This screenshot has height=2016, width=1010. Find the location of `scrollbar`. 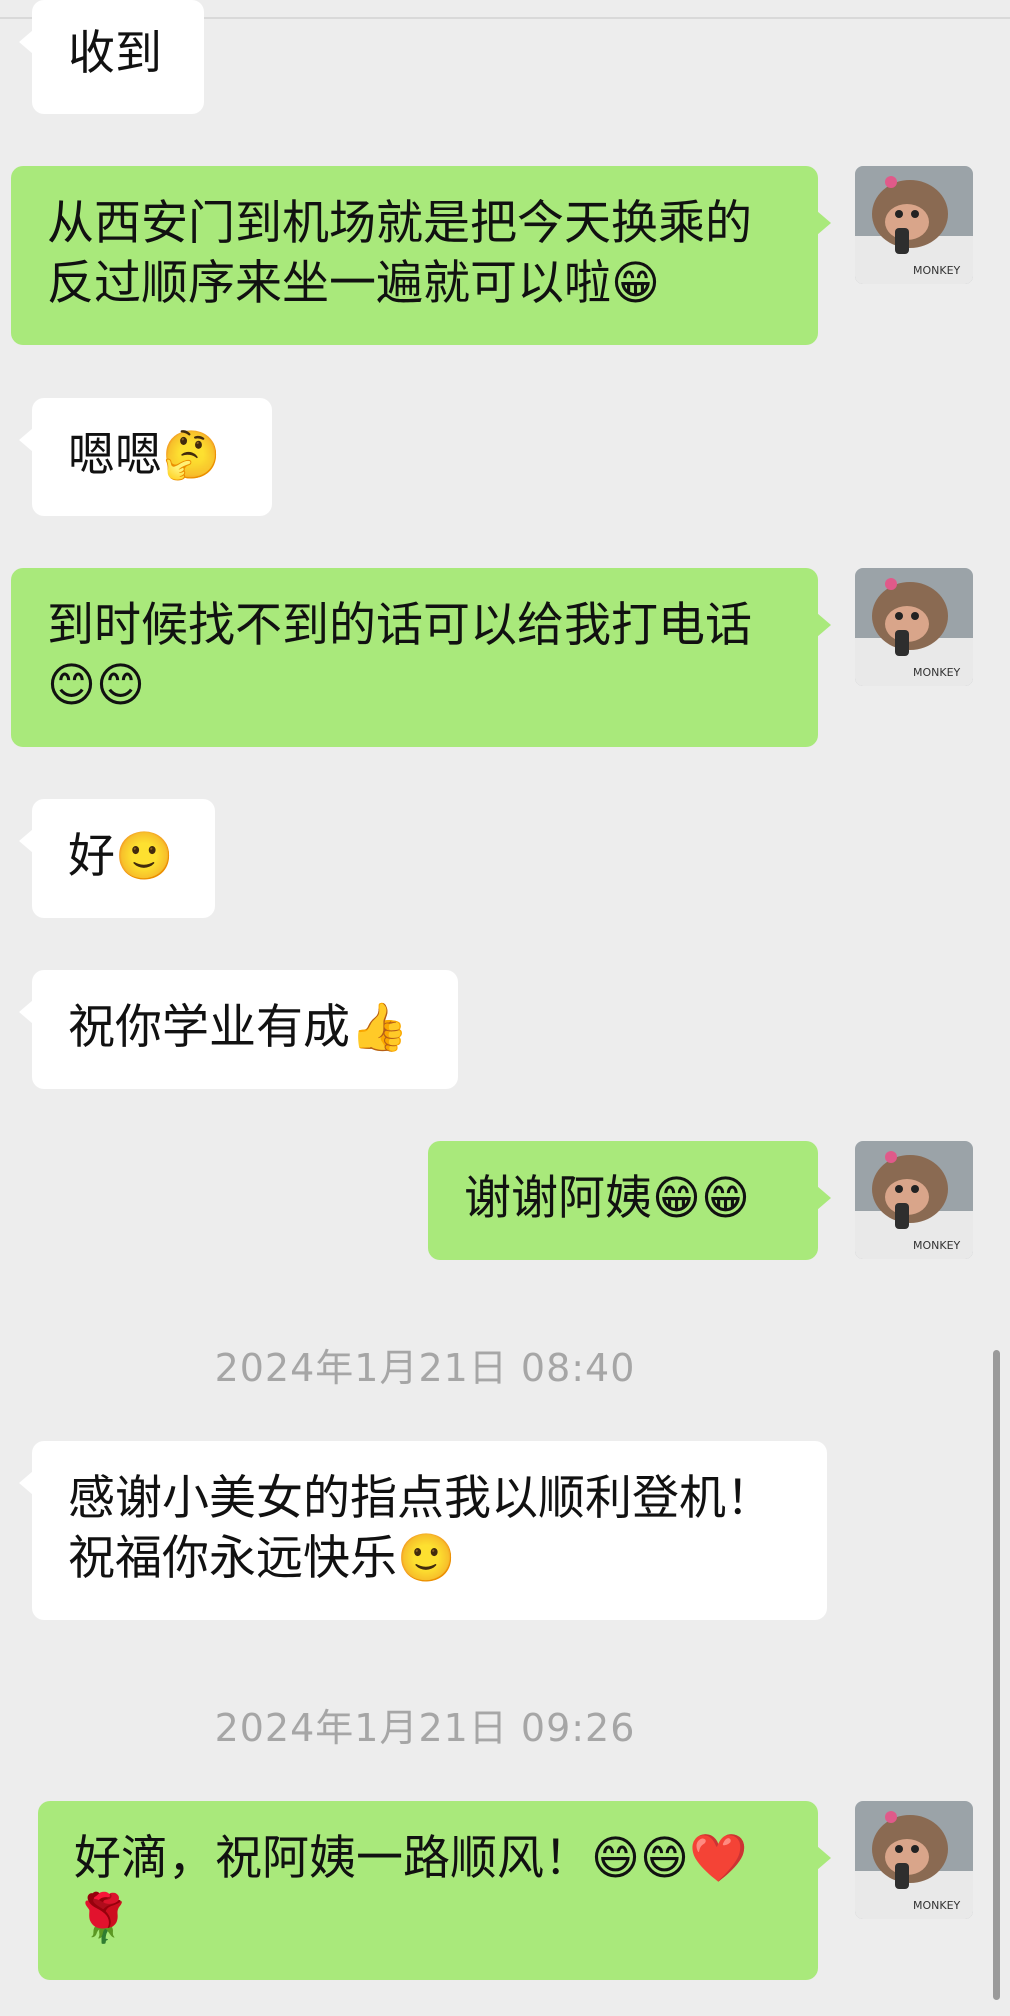

scrollbar is located at coordinates (996, 1675).